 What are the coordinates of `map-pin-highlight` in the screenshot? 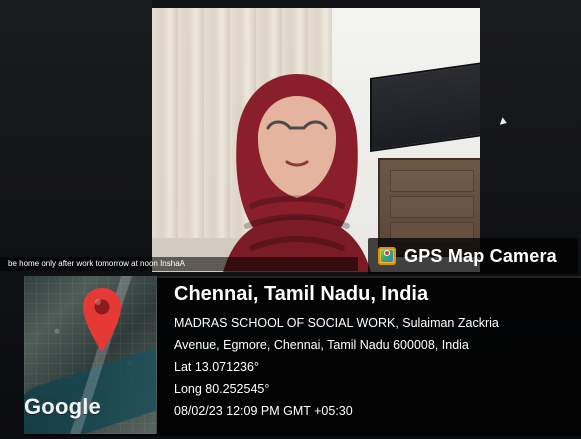 It's located at (98, 302).